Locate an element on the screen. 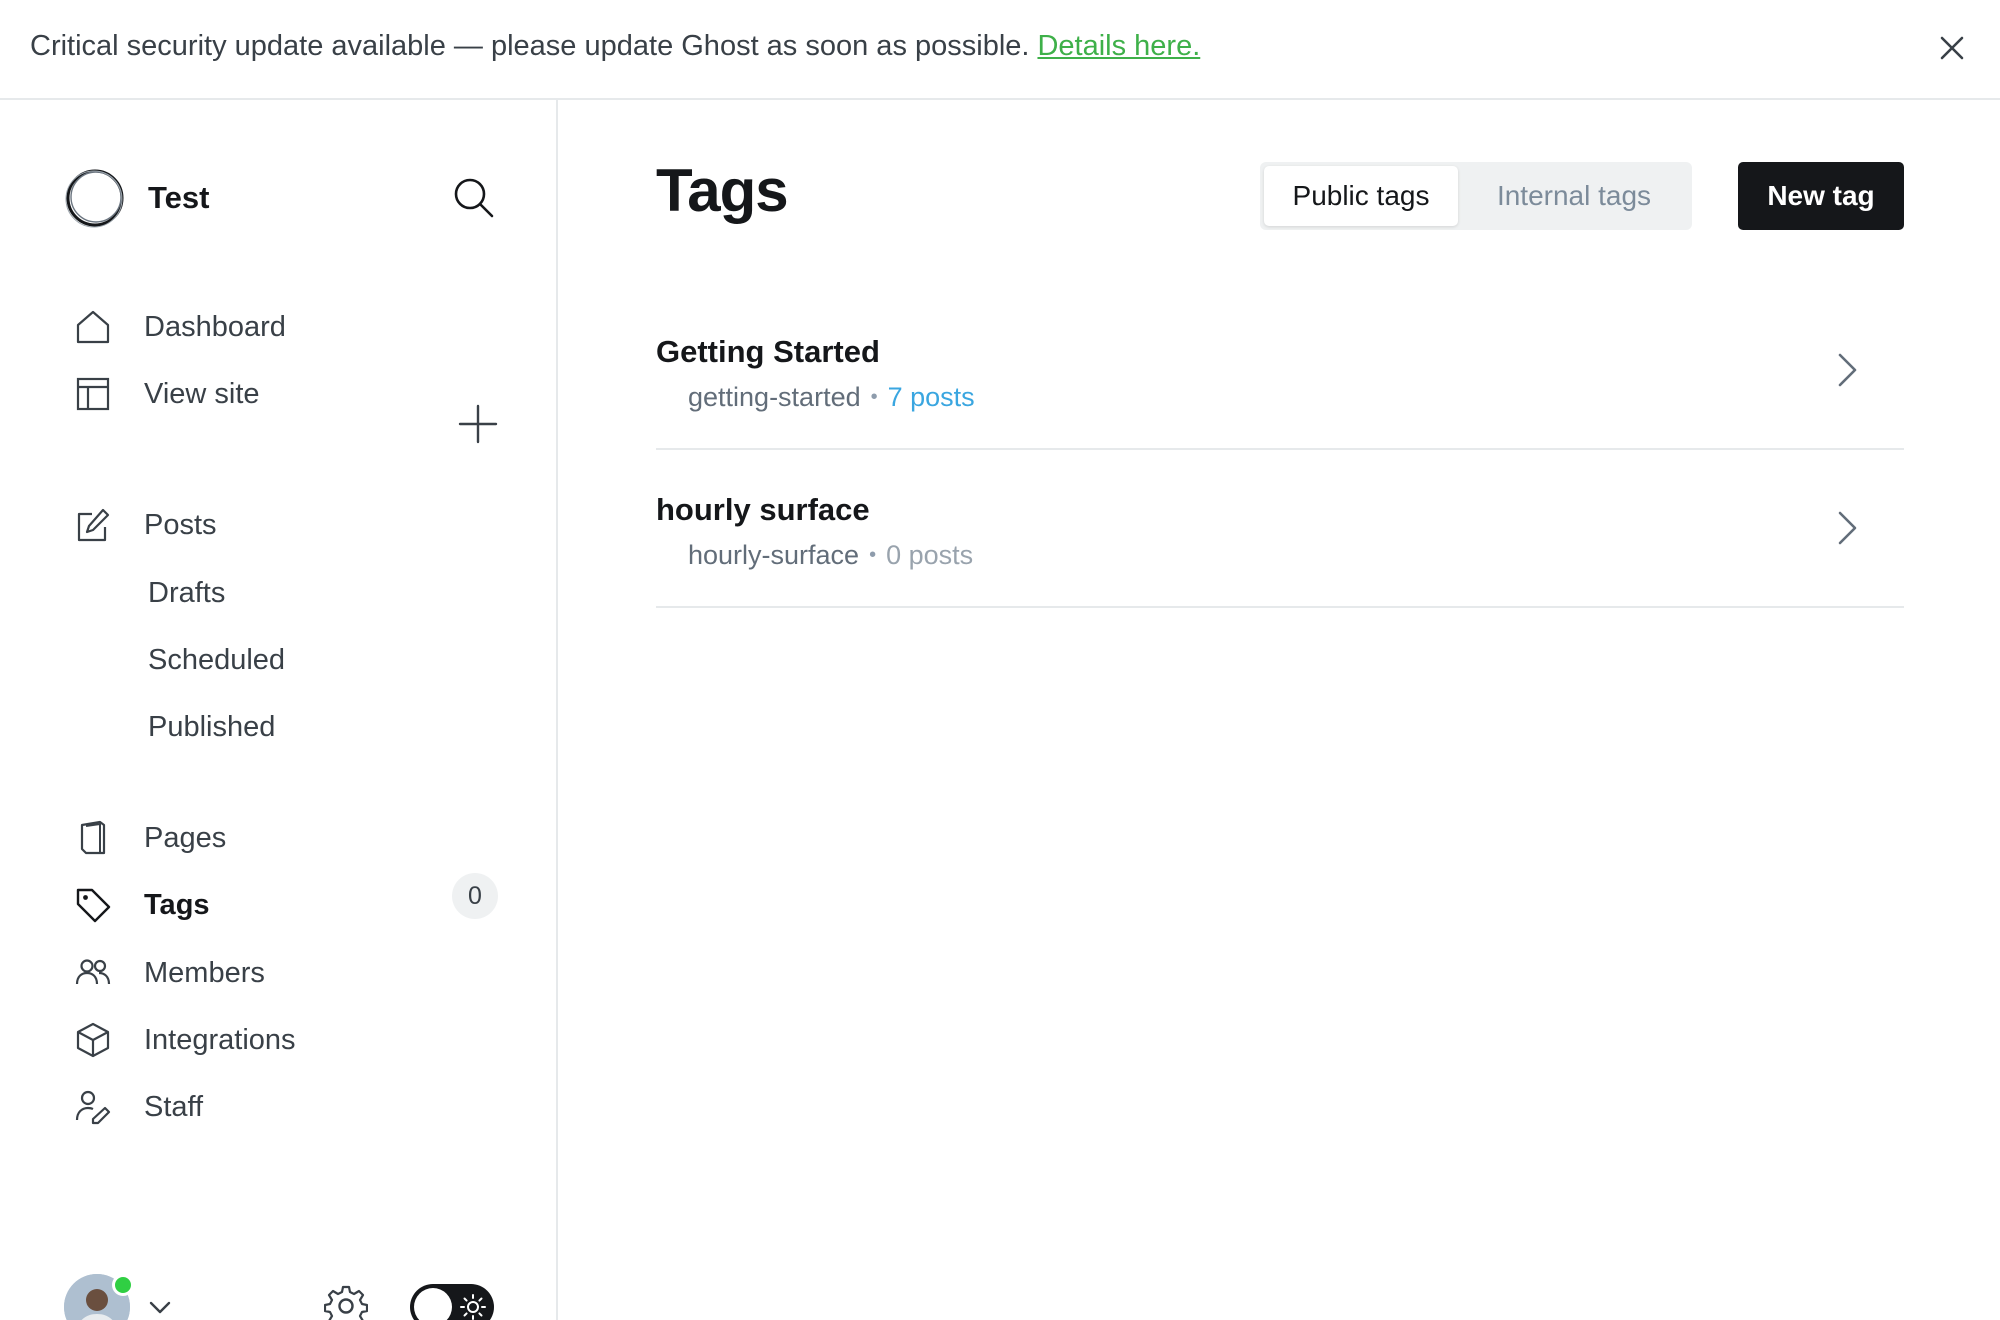 This screenshot has height=1320, width=2000. toggle-knob is located at coordinates (433, 1304).